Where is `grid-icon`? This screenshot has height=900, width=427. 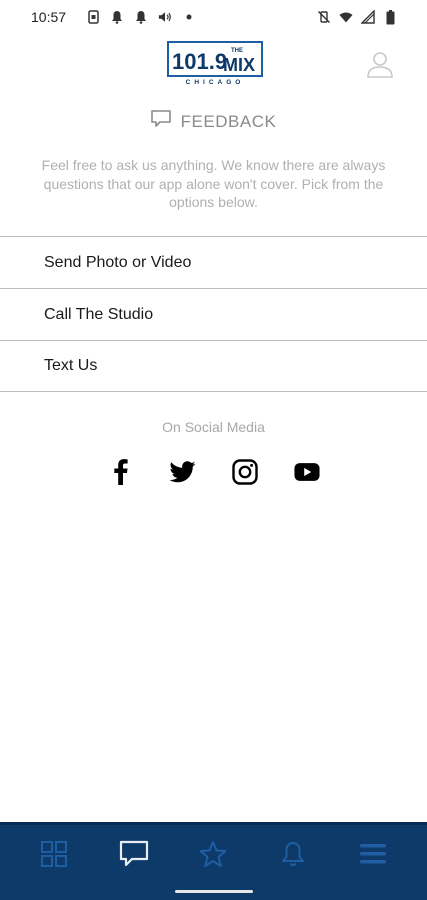 grid-icon is located at coordinates (54, 854).